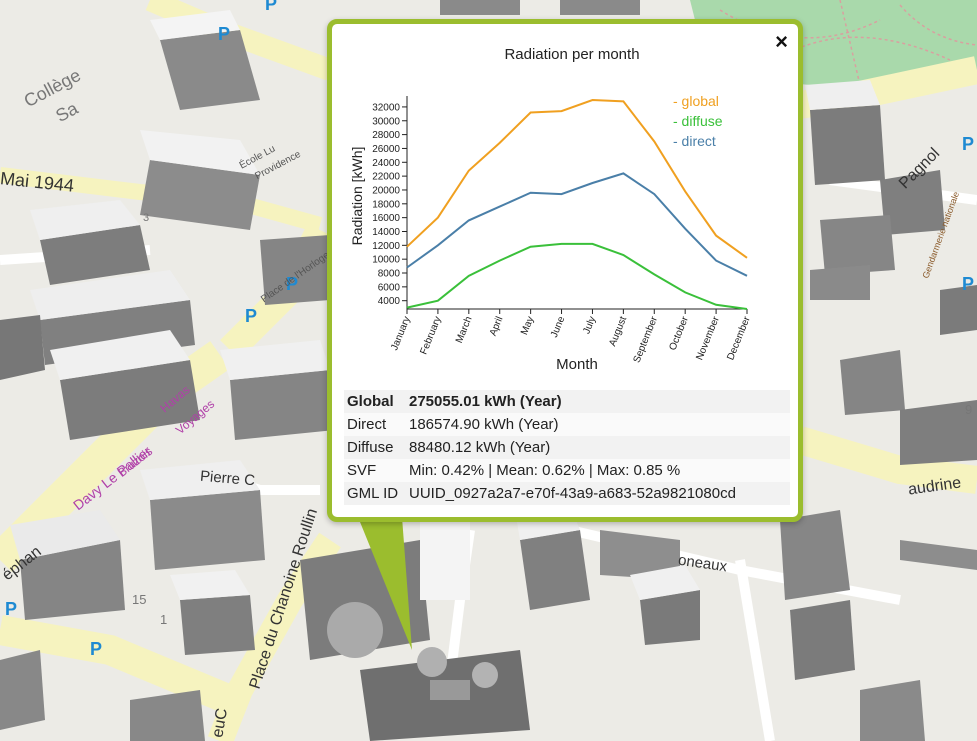 Image resolution: width=977 pixels, height=741 pixels. I want to click on info-row: Global 275055.01 kWh (Year), so click(567, 401).